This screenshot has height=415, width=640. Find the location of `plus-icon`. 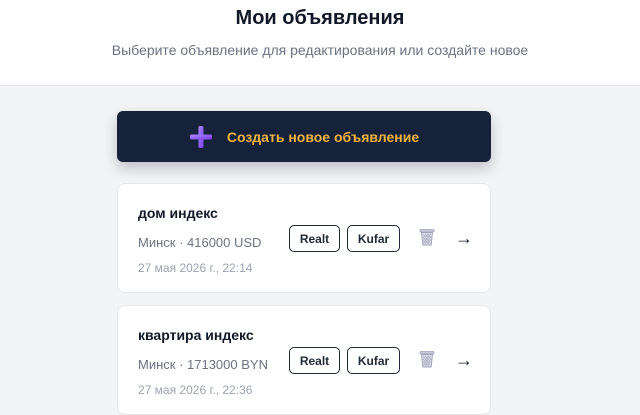

plus-icon is located at coordinates (200, 136).